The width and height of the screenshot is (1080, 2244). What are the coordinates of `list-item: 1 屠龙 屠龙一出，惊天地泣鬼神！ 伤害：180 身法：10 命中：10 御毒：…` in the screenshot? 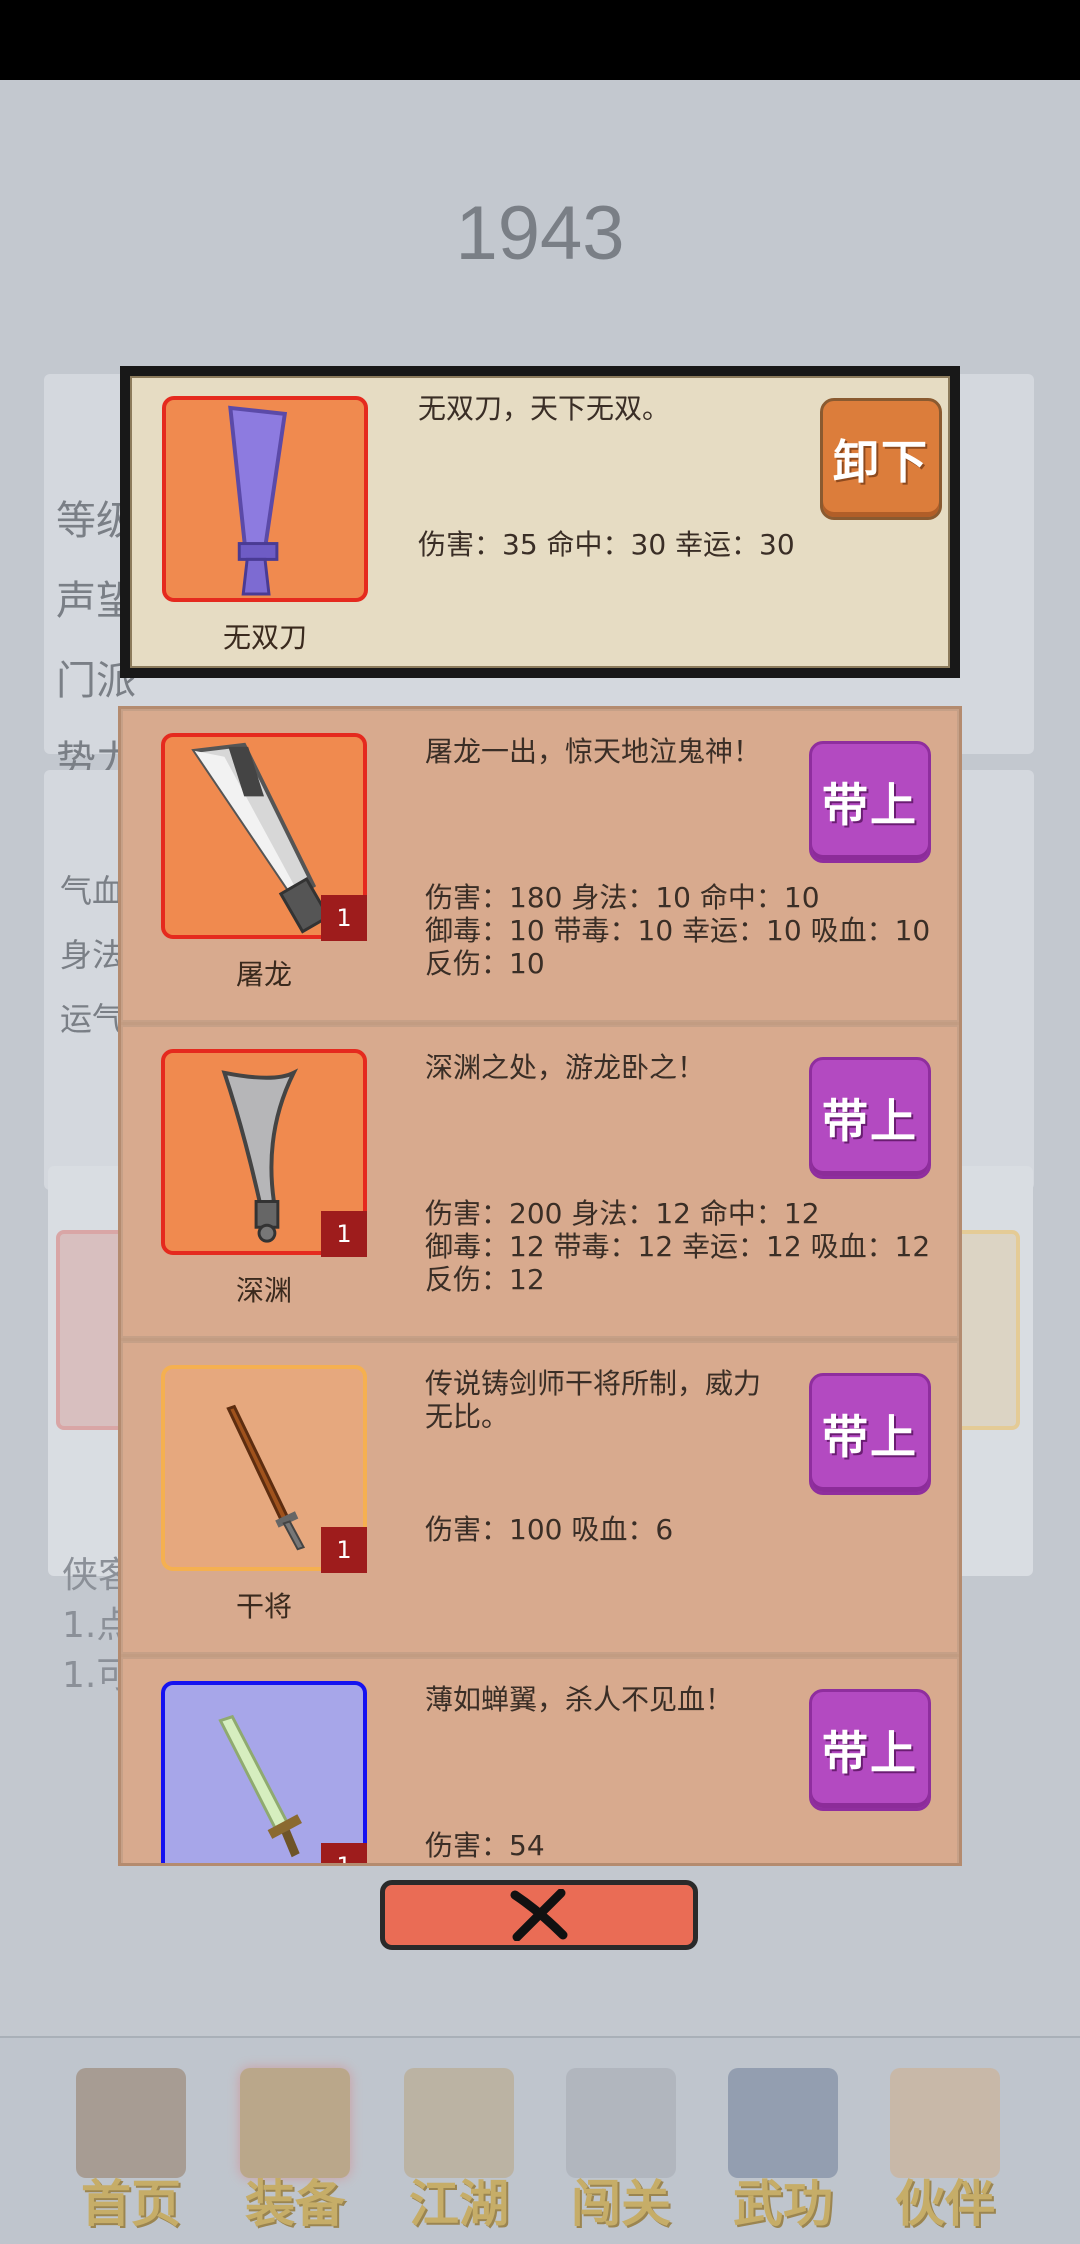 It's located at (540, 867).